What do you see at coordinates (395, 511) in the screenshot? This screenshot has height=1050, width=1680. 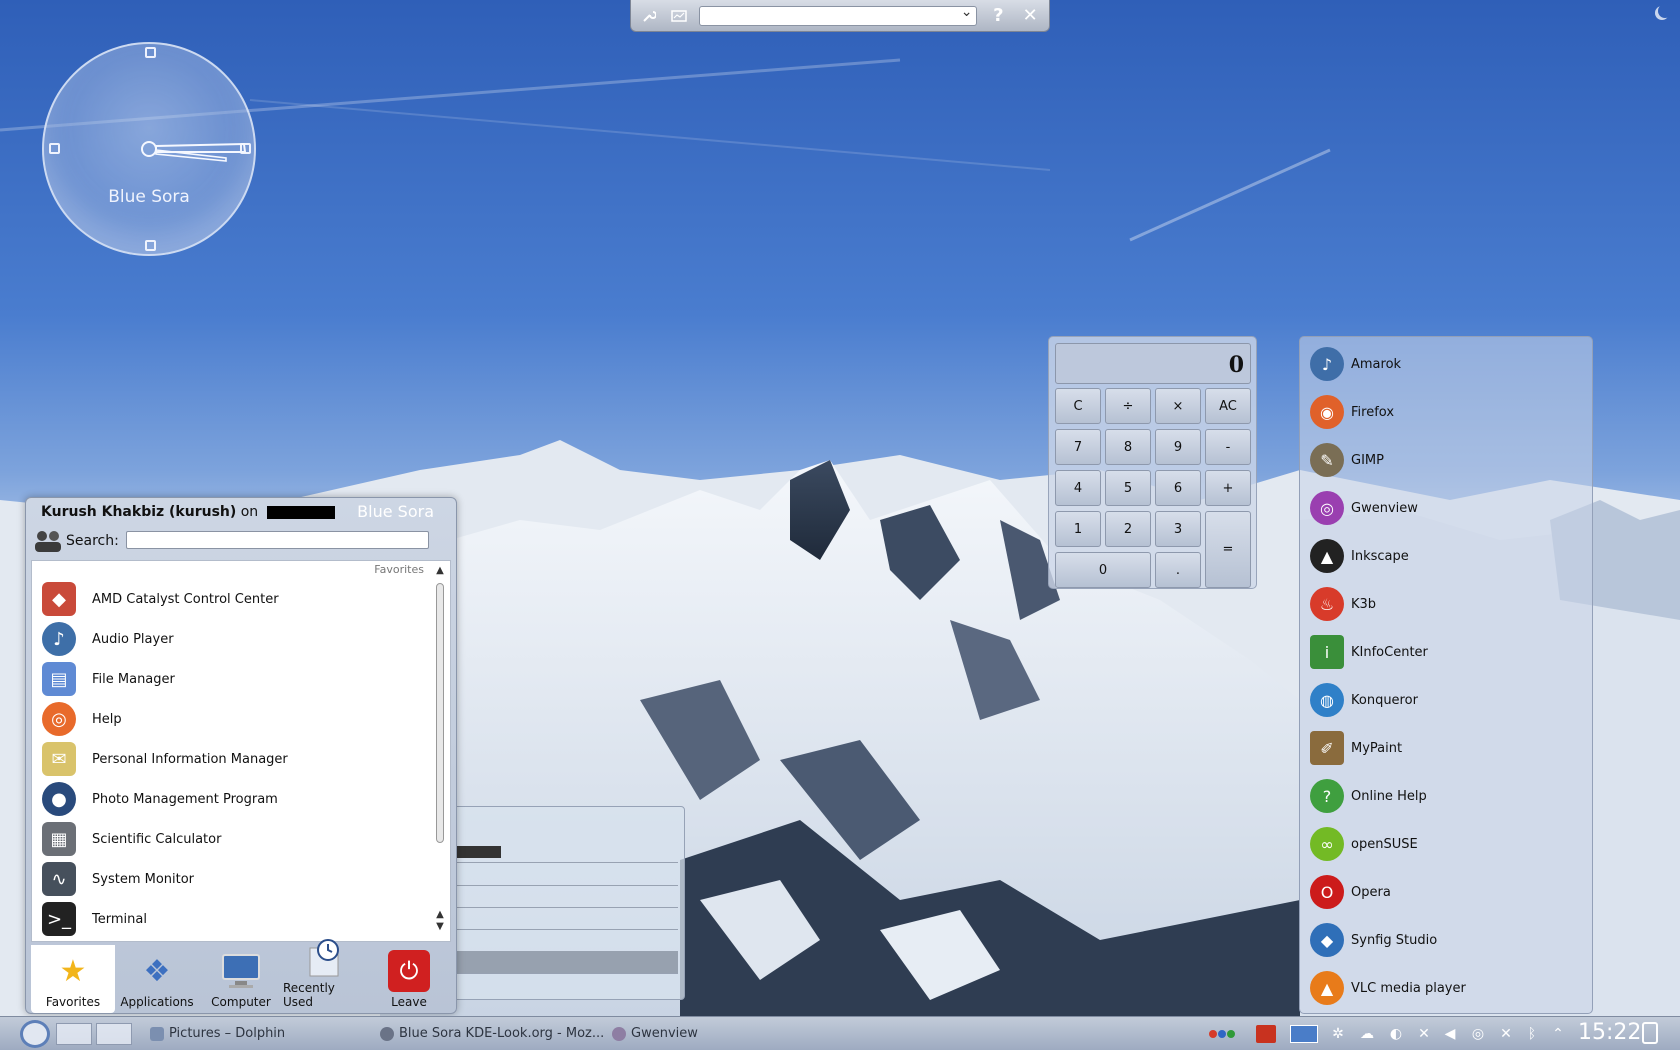 I see `theme-brand: Blue Sora` at bounding box center [395, 511].